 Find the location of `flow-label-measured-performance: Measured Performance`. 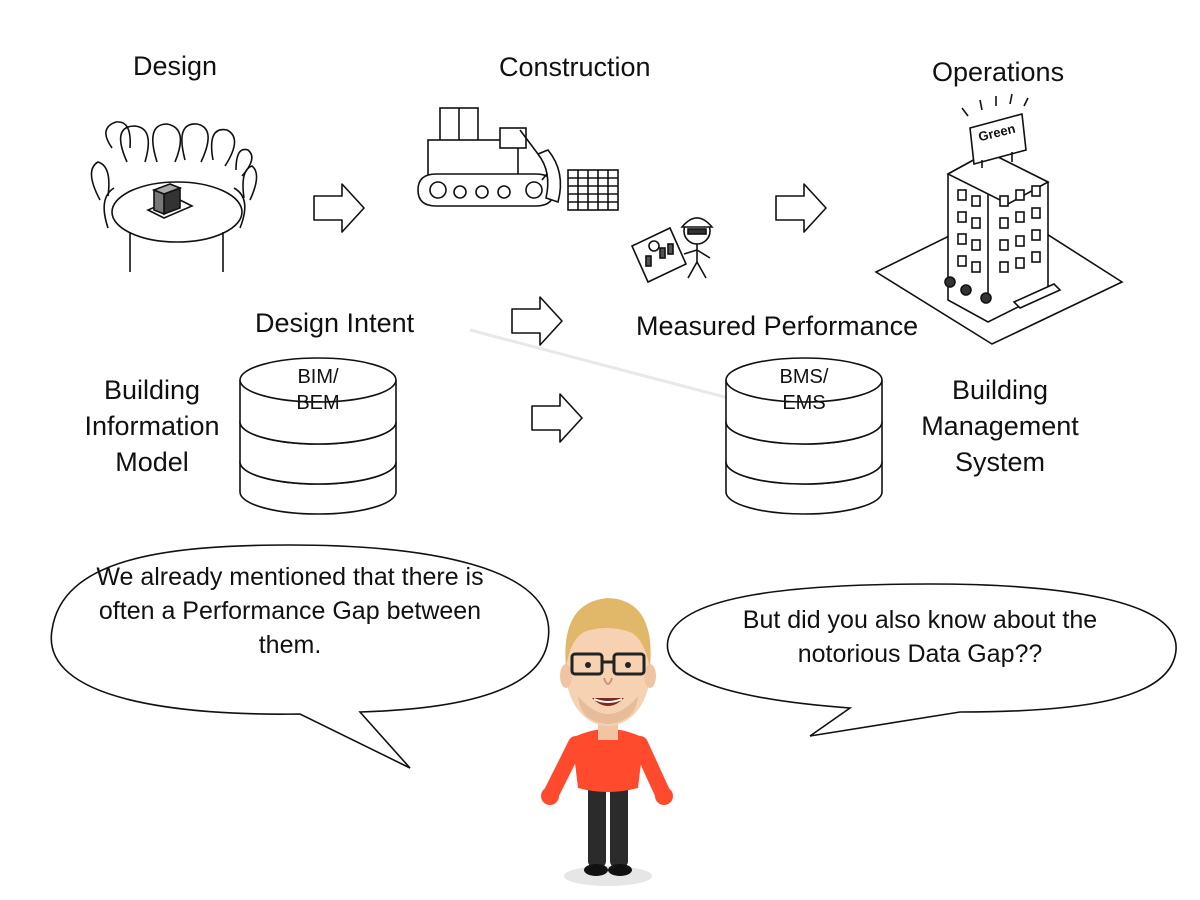

flow-label-measured-performance: Measured Performance is located at coordinates (777, 326).